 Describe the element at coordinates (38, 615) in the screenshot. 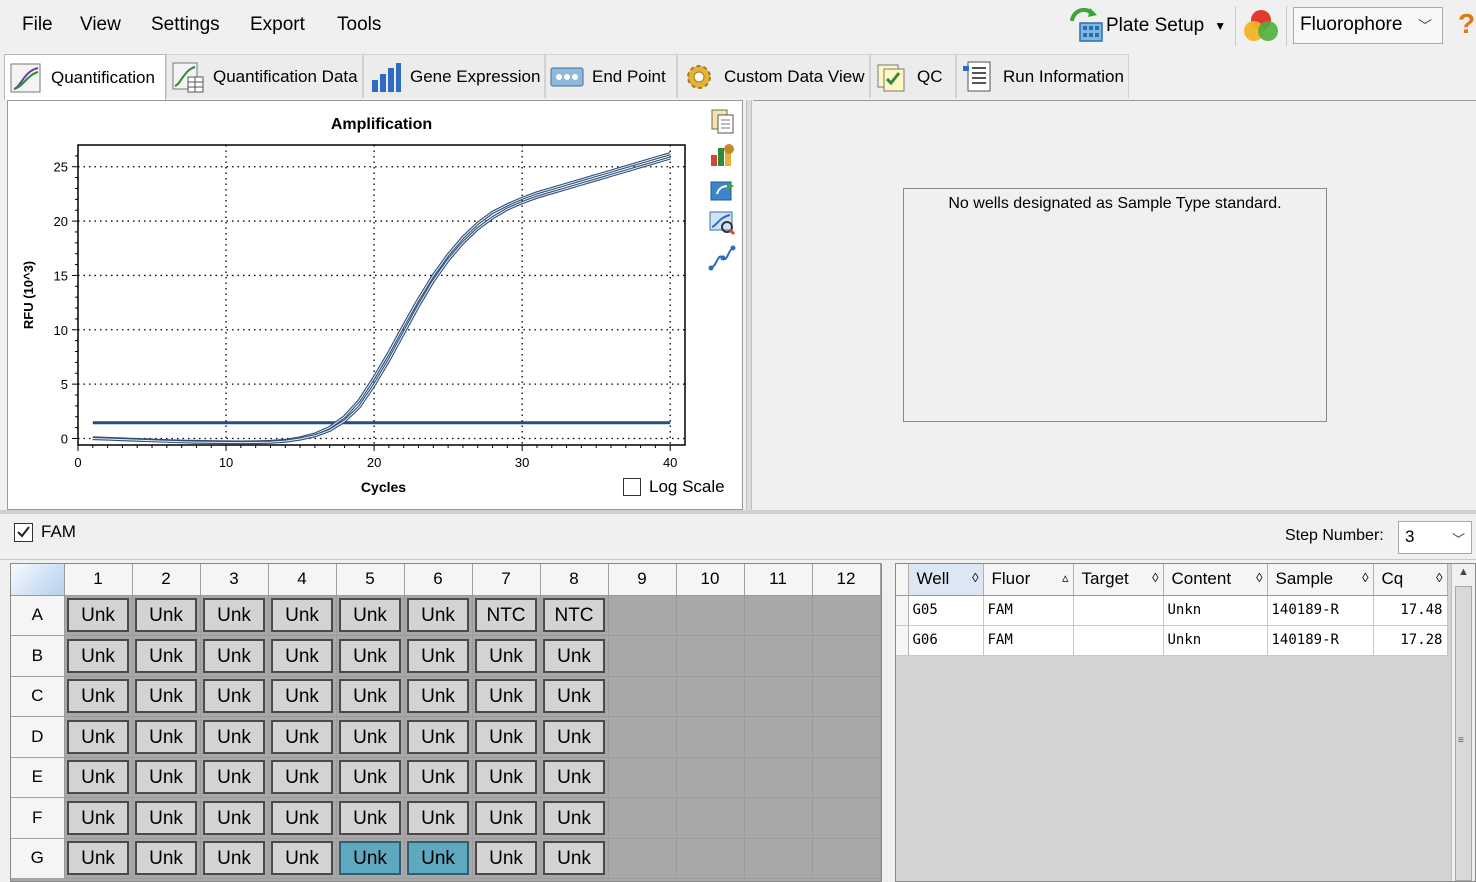

I see `plate-row-header: A` at that location.